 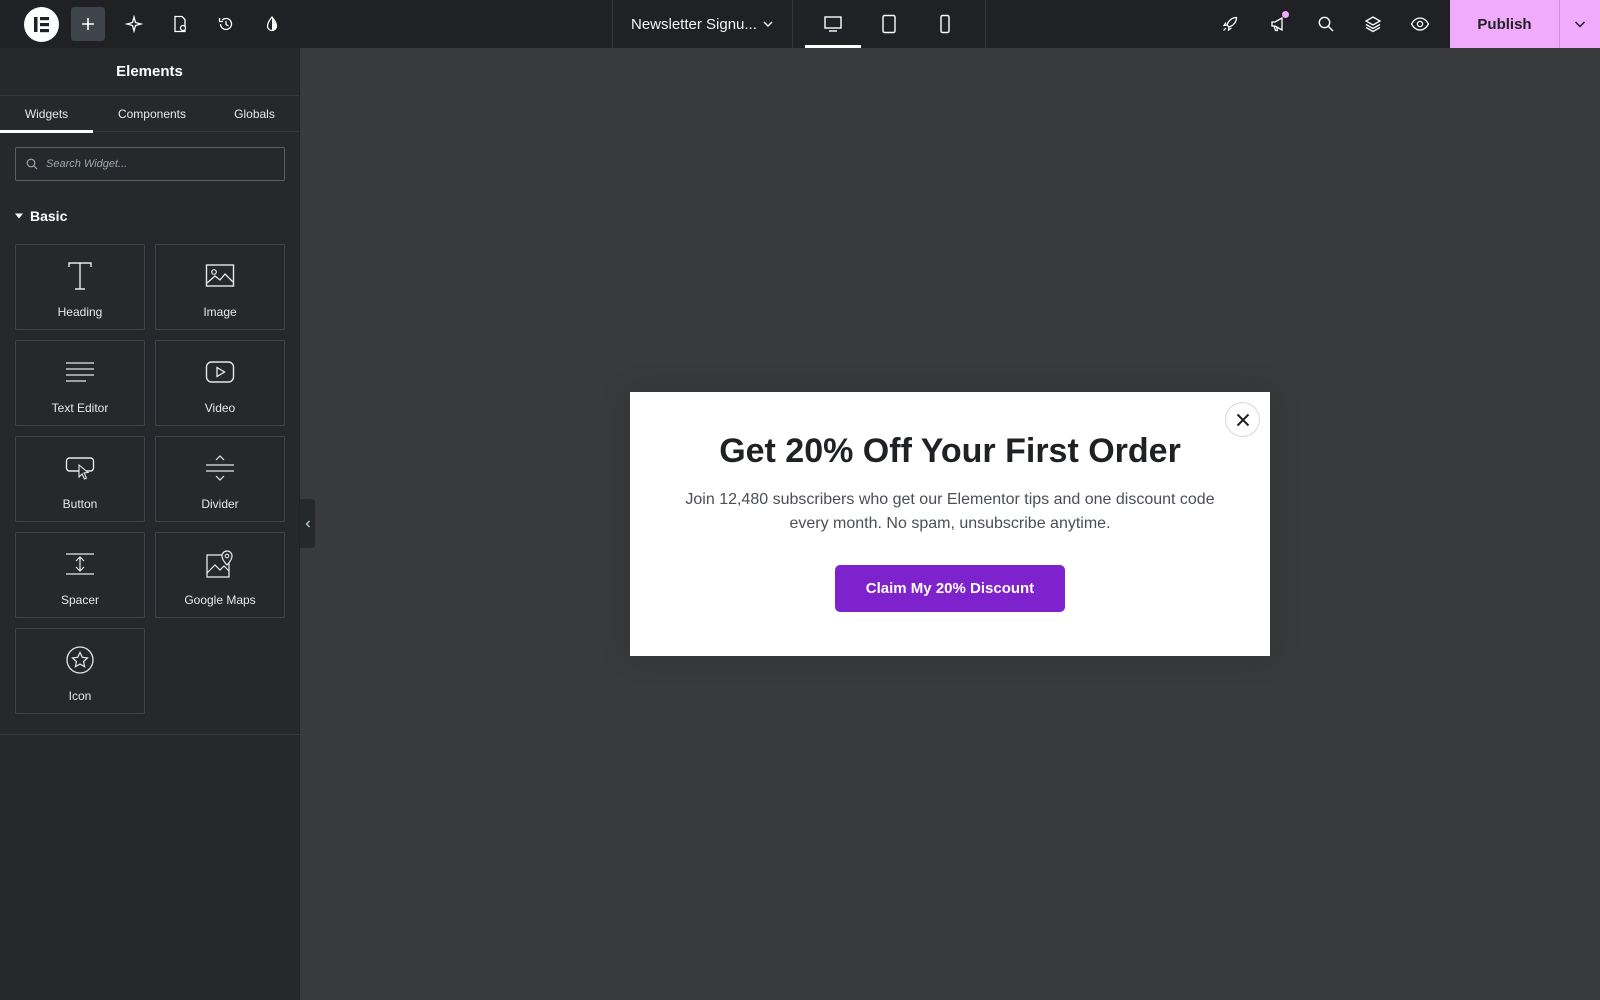 I want to click on publish-button: Publish, so click(x=1504, y=24).